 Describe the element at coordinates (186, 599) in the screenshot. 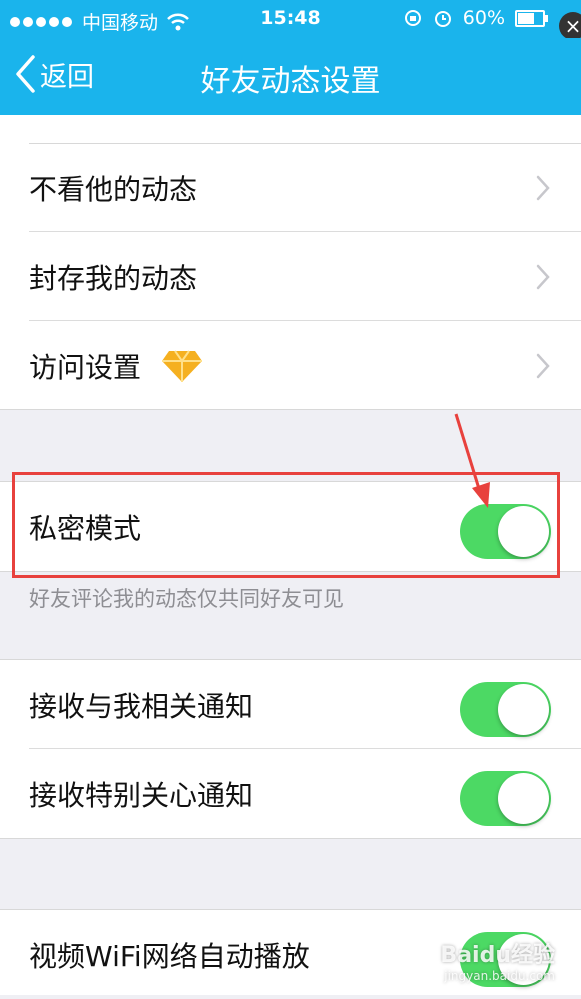

I see `private-mode-hint: 好友评论我的动态仅共同好友可见` at that location.